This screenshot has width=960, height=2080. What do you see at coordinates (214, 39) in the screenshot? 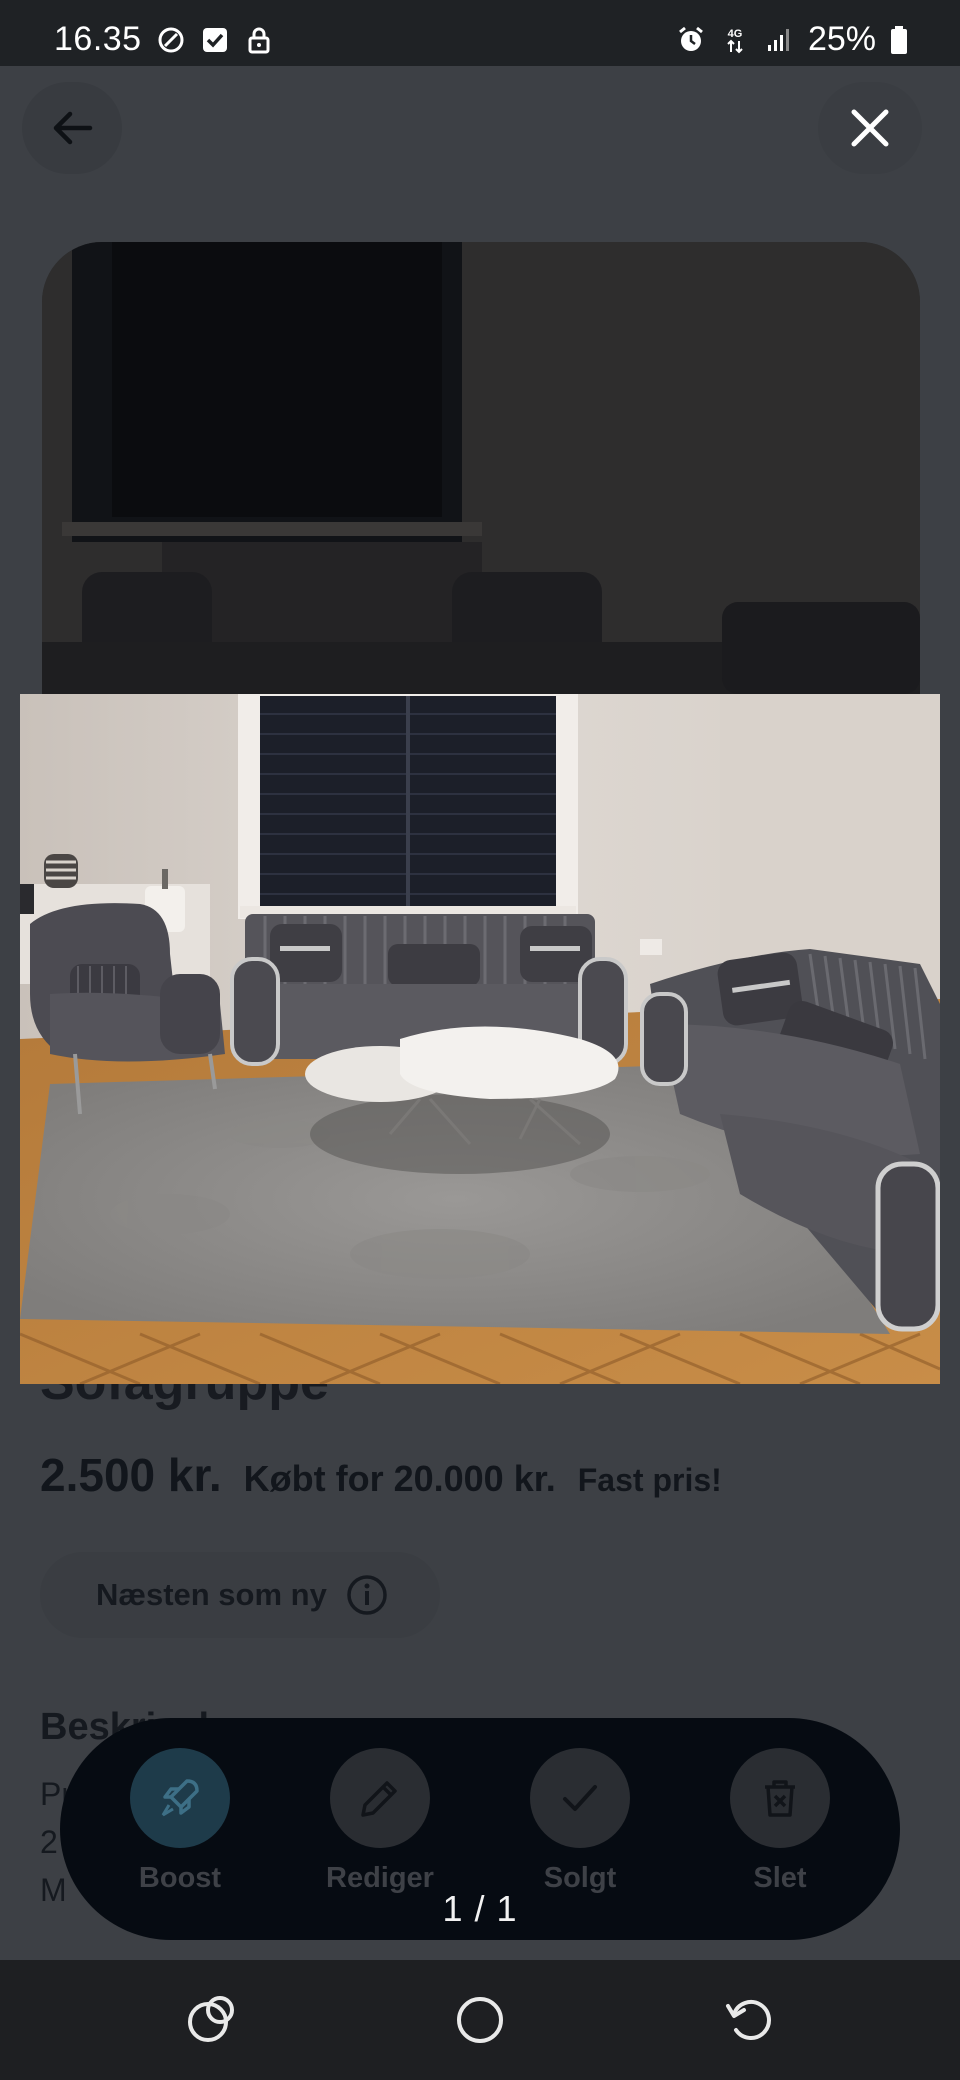
I see `checkbox-notification-icon` at bounding box center [214, 39].